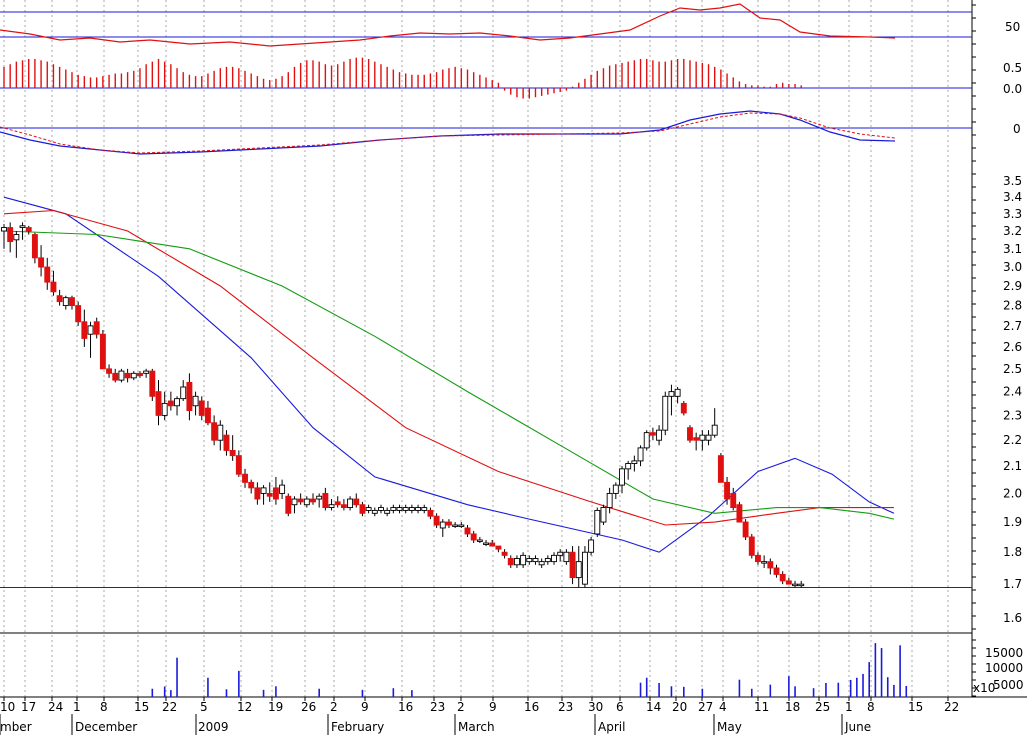  What do you see at coordinates (871, 707) in the screenshot?
I see `x-day-label: 8` at bounding box center [871, 707].